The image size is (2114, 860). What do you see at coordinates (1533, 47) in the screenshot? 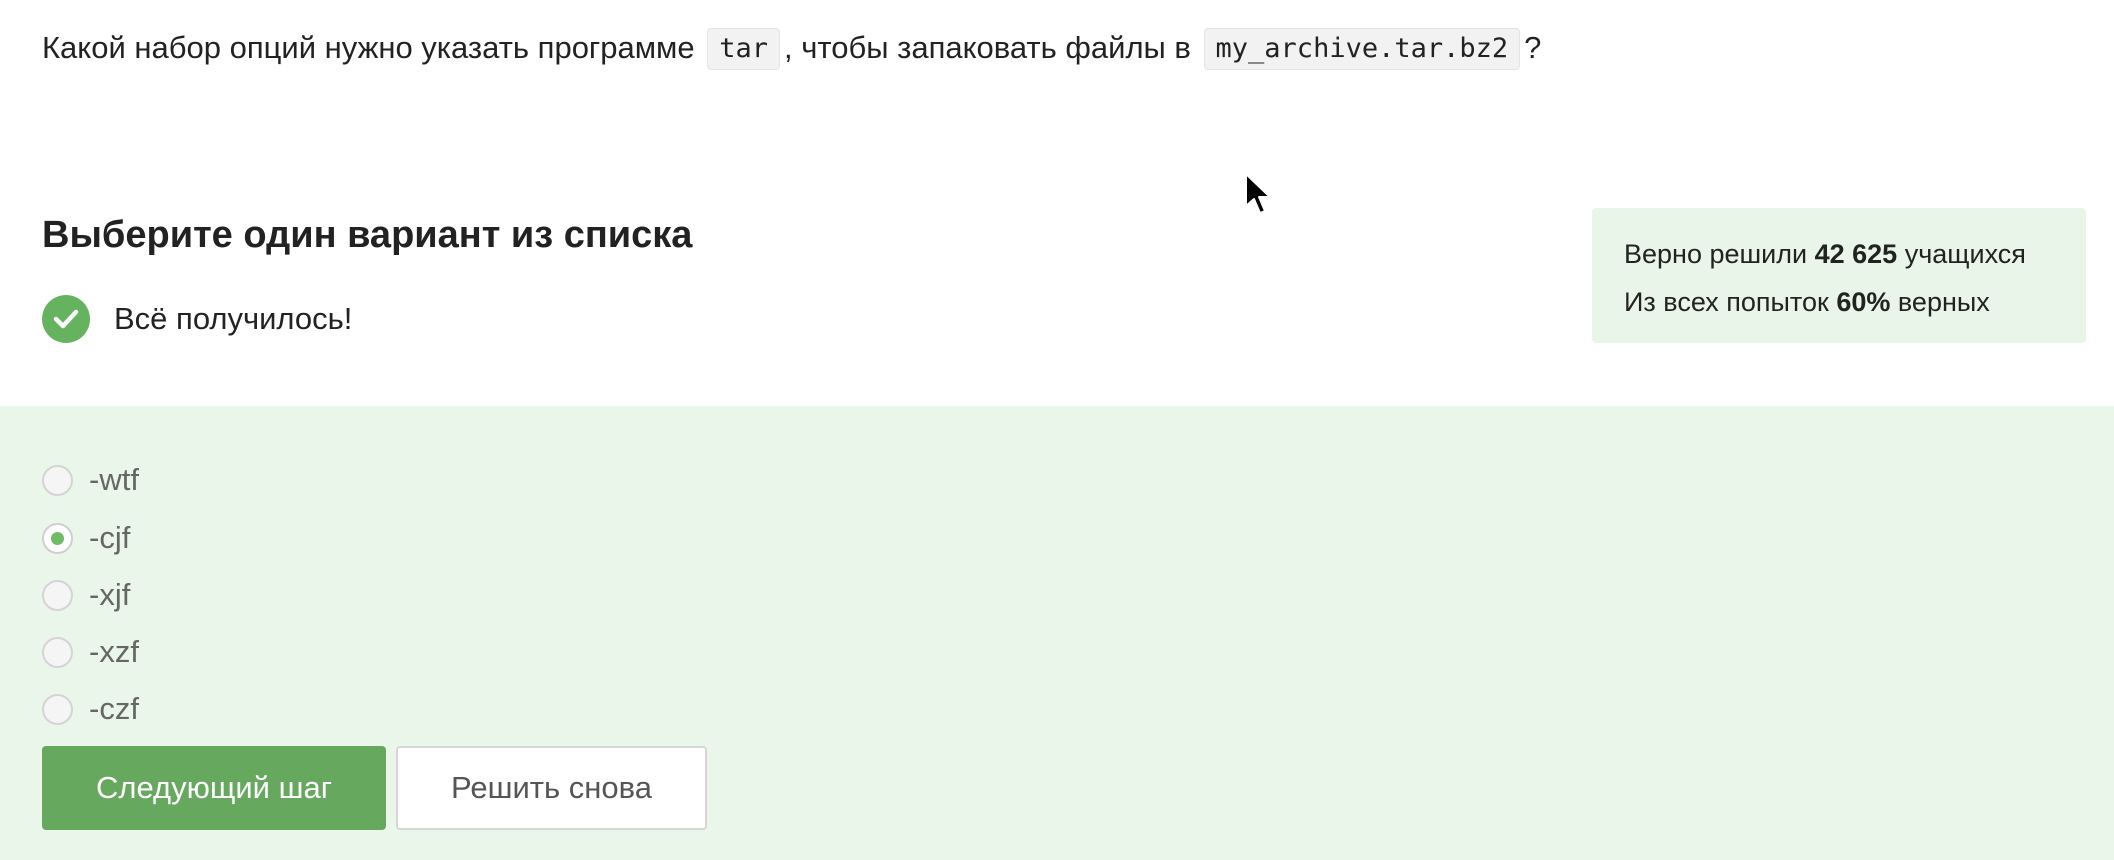
I see `question-suffix: ?` at bounding box center [1533, 47].